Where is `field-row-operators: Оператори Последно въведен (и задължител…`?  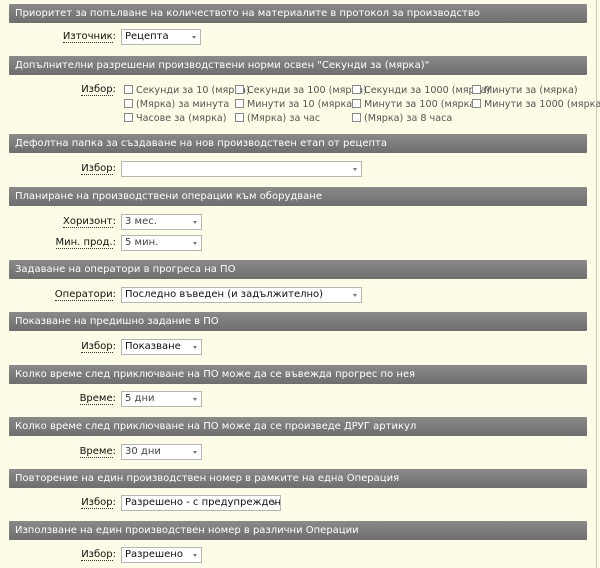
field-row-operators: Оператори Последно въведен (и задължител… is located at coordinates (295, 296).